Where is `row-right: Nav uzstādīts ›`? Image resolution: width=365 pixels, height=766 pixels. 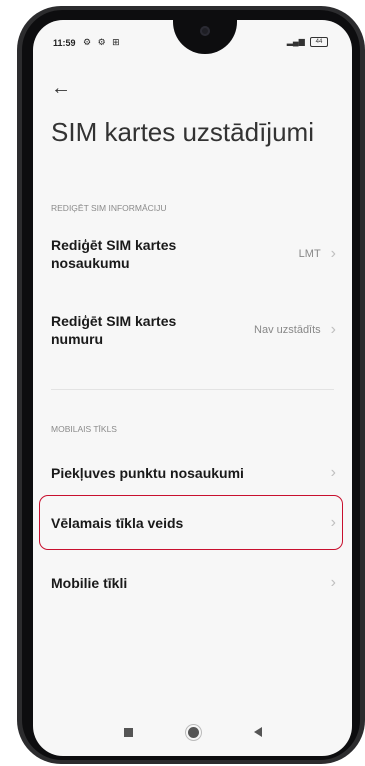 row-right: Nav uzstādīts › is located at coordinates (295, 330).